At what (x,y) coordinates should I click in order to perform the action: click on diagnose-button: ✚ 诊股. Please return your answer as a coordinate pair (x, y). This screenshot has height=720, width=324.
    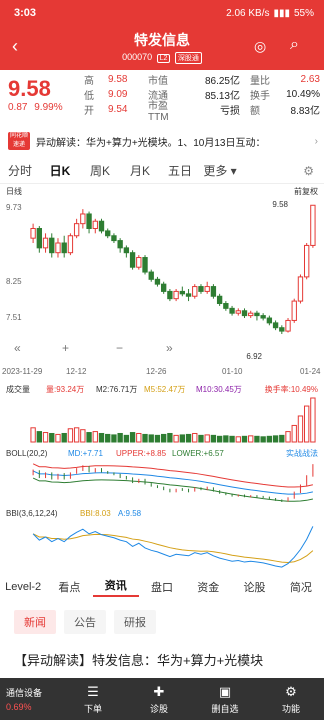
    Looking at the image, I should click on (159, 699).